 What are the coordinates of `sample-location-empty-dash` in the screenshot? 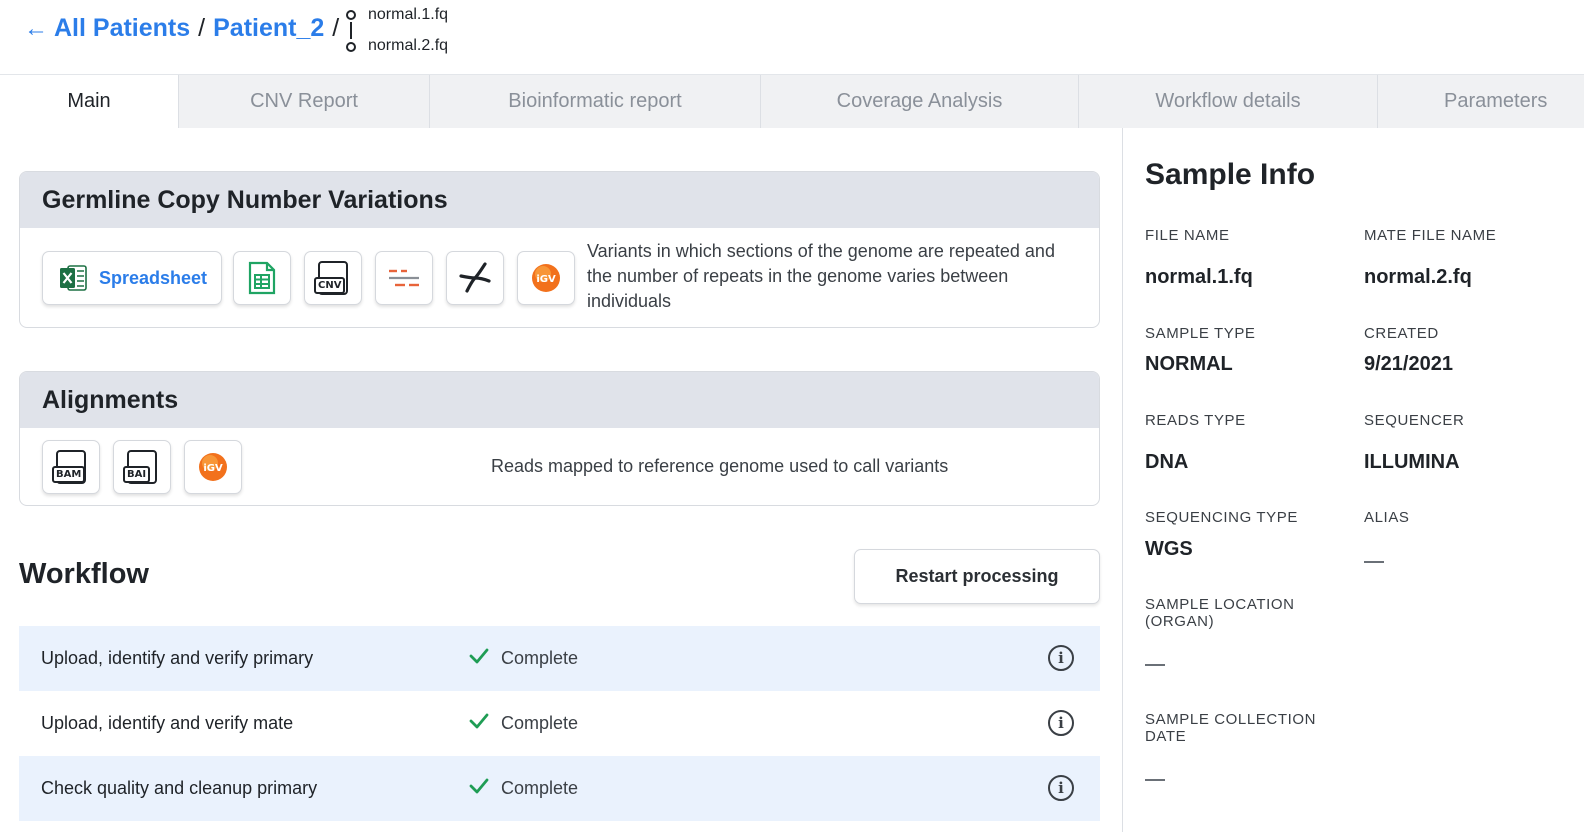 It's located at (1155, 665).